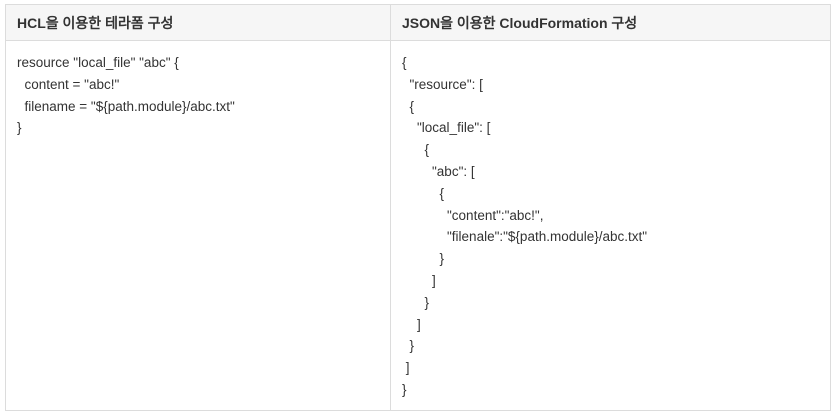 The width and height of the screenshot is (835, 415). What do you see at coordinates (198, 23) in the screenshot?
I see `header-hcl: HCL을 이용한 테라폼 구성` at bounding box center [198, 23].